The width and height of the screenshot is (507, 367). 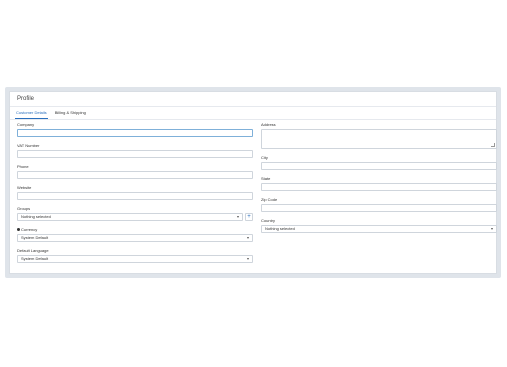 What do you see at coordinates (35, 237) in the screenshot?
I see `currency-value: System Default` at bounding box center [35, 237].